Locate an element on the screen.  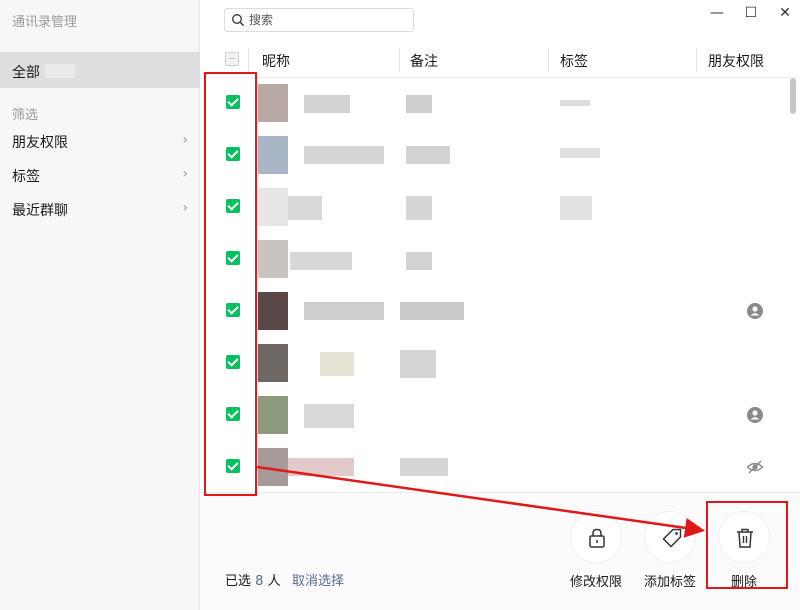
eye-off-icon is located at coordinates (755, 467).